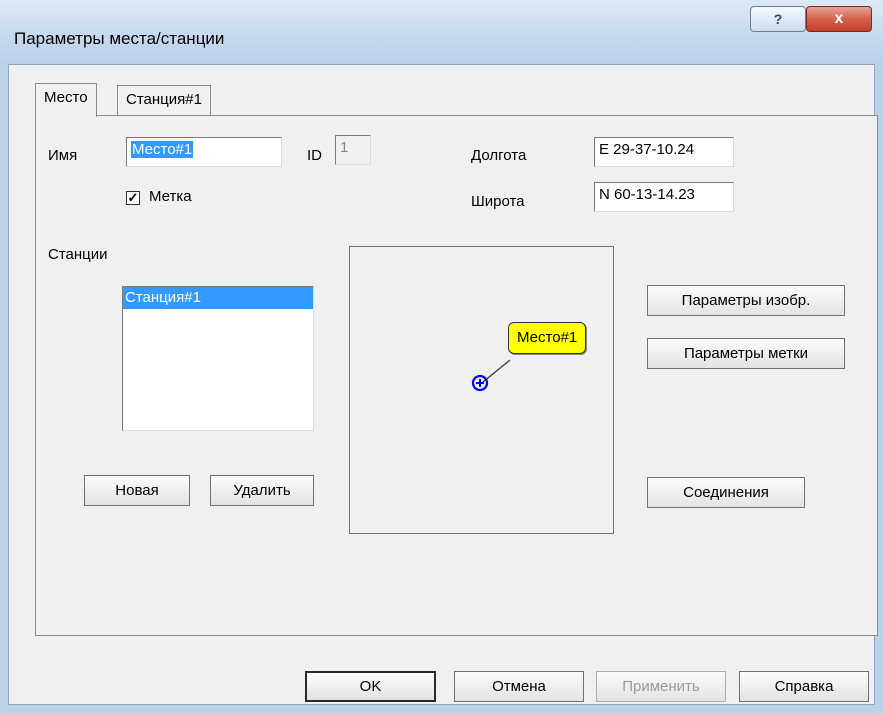 The image size is (883, 713). I want to click on help-caption-button: ?, so click(778, 19).